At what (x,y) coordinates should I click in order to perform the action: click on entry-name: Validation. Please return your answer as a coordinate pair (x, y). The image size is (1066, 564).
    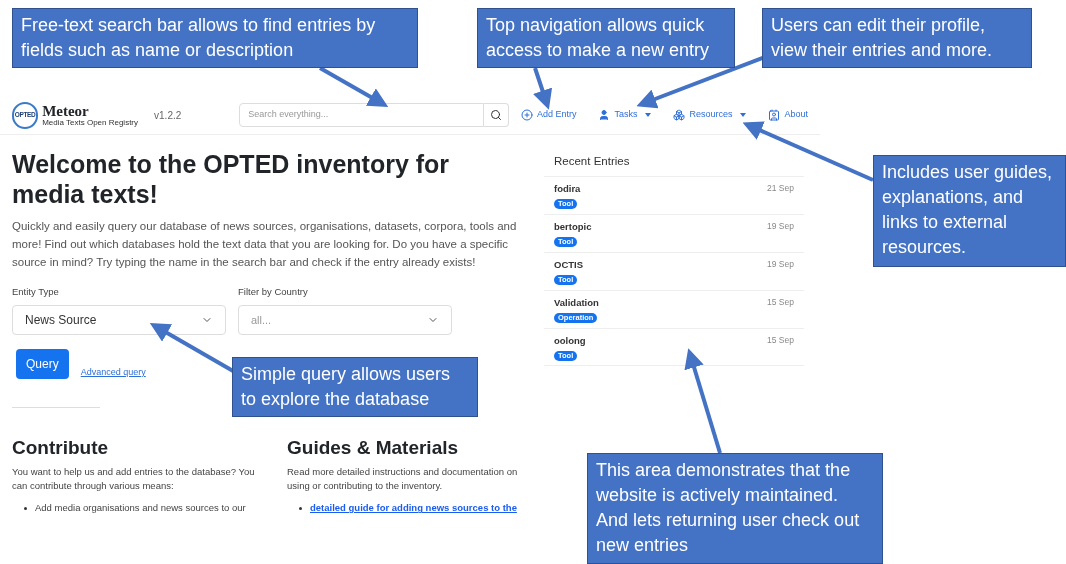
    Looking at the image, I should click on (576, 303).